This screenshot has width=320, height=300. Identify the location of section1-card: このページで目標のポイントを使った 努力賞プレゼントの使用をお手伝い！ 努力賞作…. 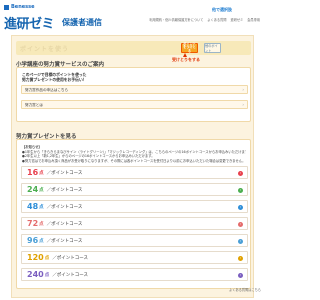
(133, 94).